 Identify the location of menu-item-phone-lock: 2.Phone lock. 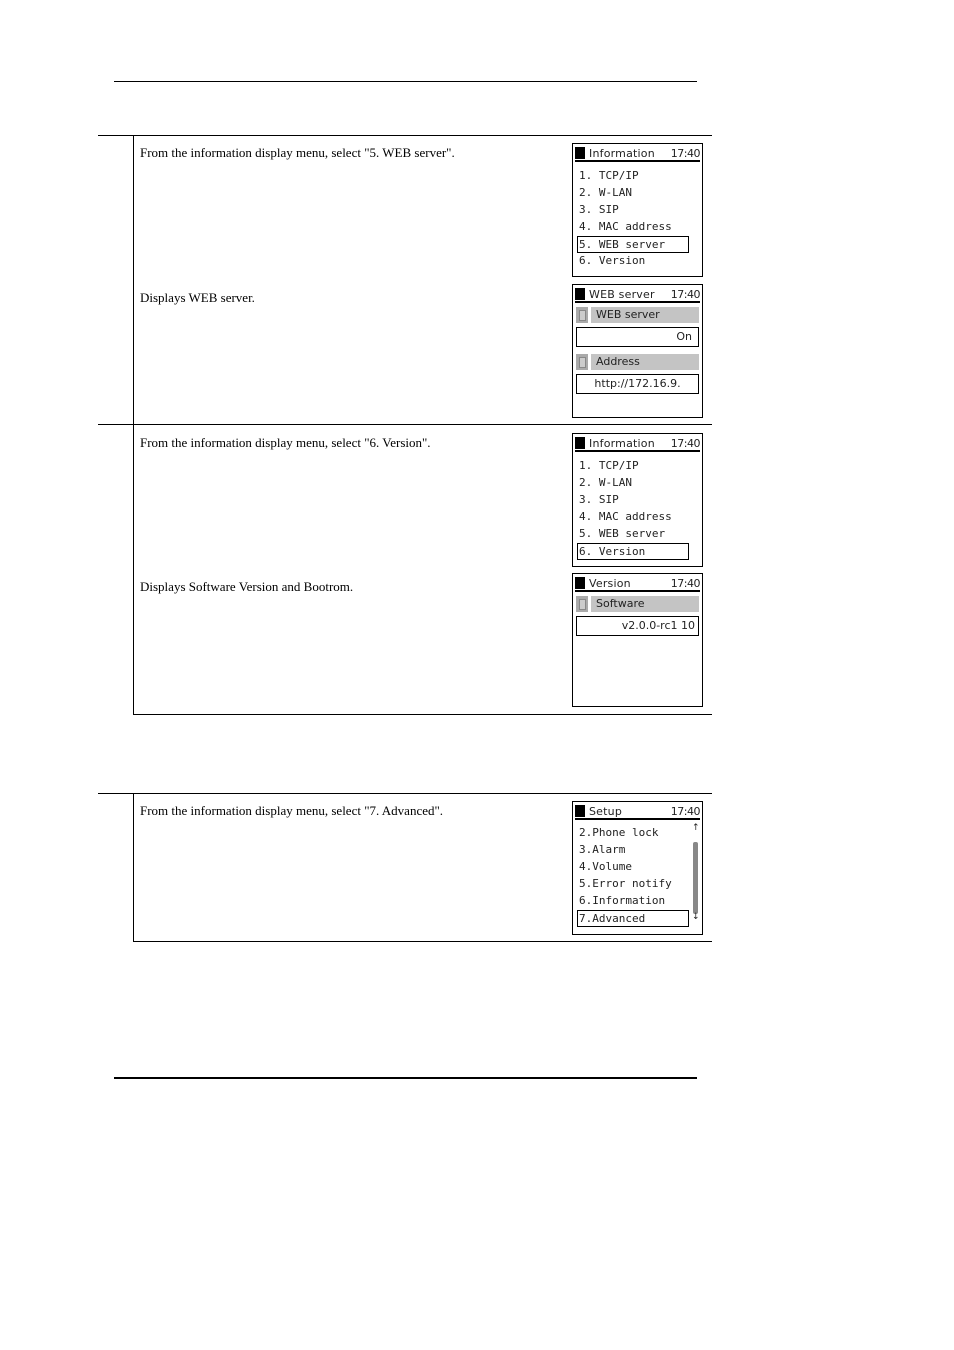
(637, 833).